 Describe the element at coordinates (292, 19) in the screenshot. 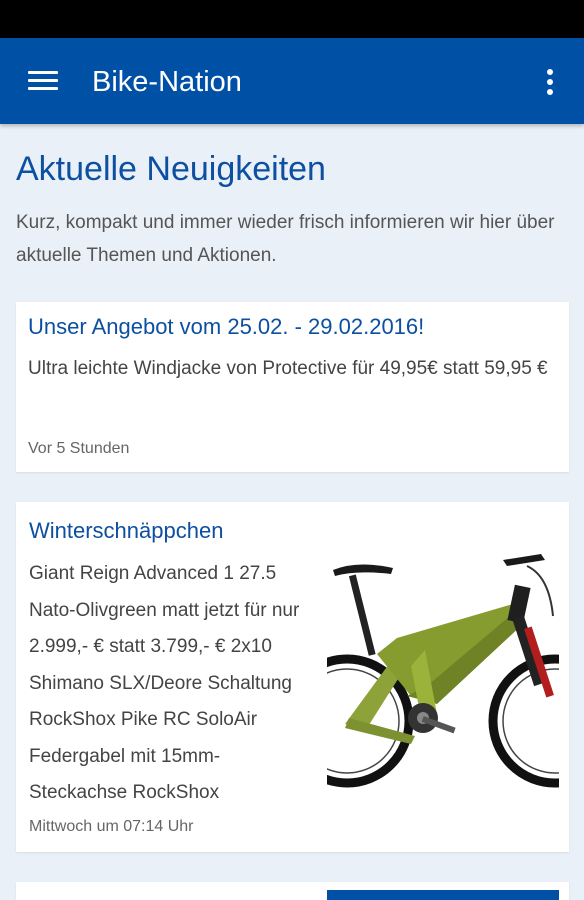

I see `status-bar` at that location.